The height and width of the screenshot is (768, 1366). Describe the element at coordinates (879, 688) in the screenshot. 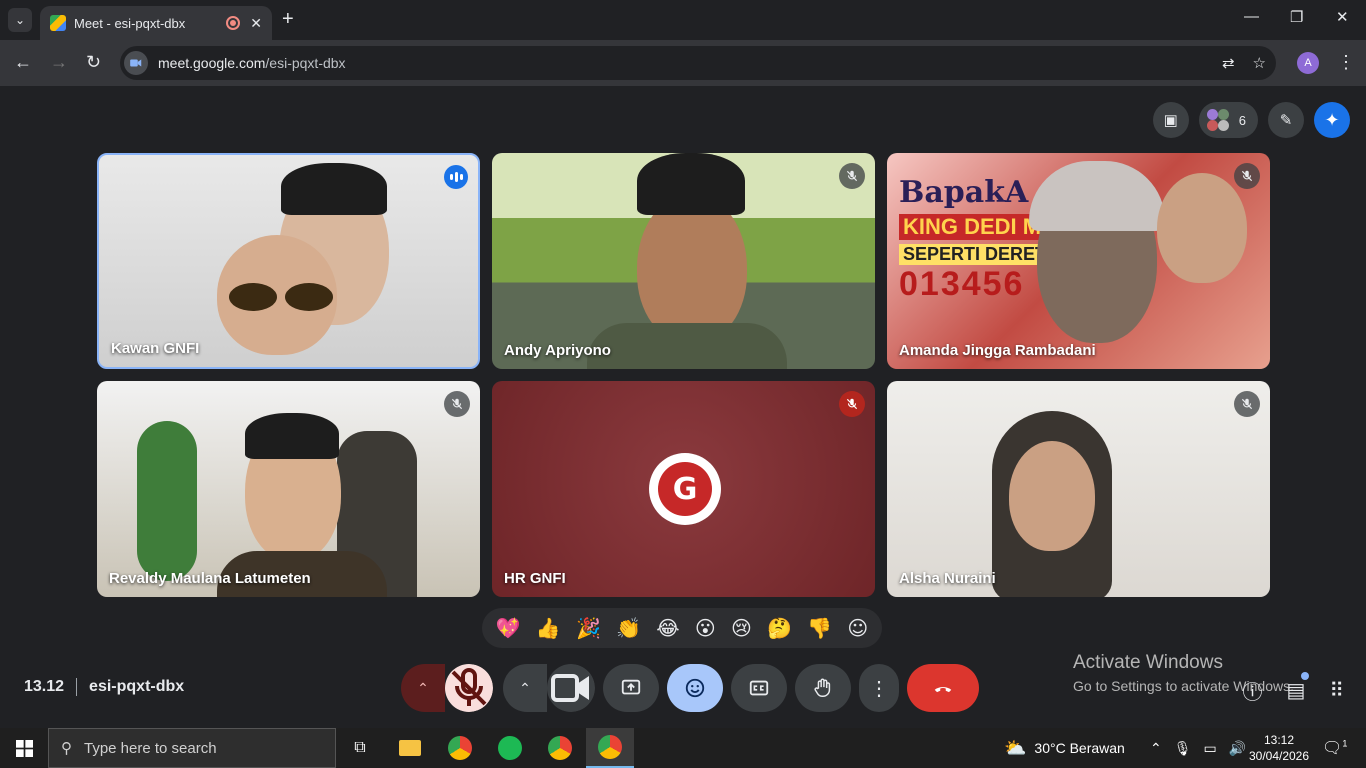

I see `more-options-icon: ⋮` at that location.